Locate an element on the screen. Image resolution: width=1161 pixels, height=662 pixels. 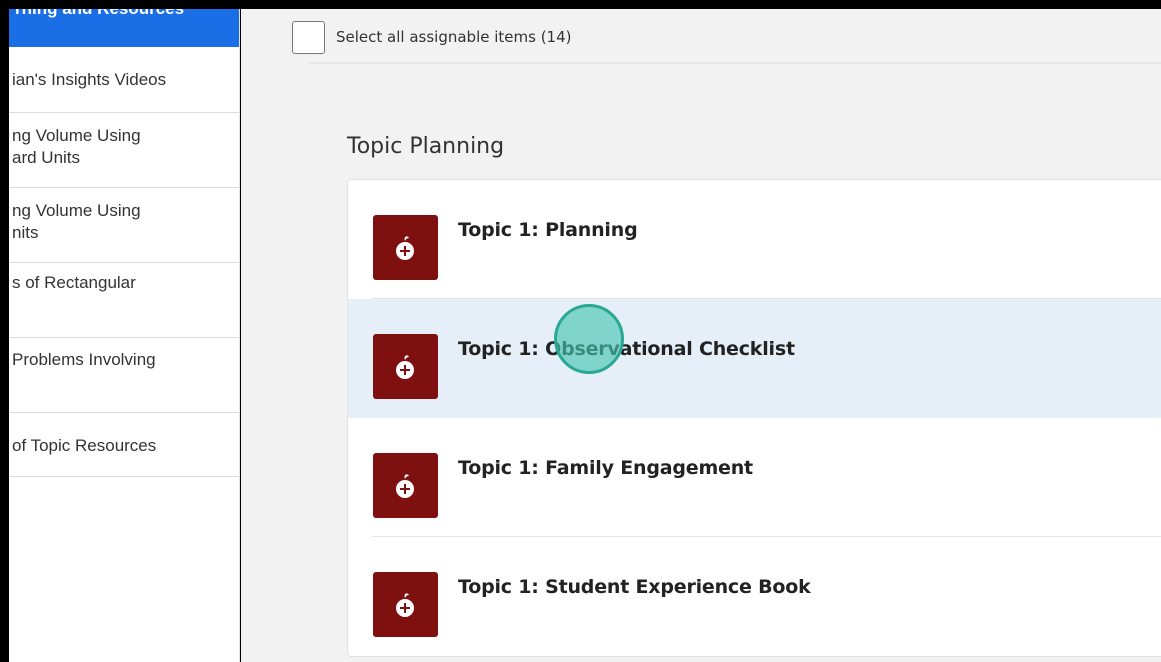
sidebar-item-active: rning and Resources is located at coordinates (124, 28).